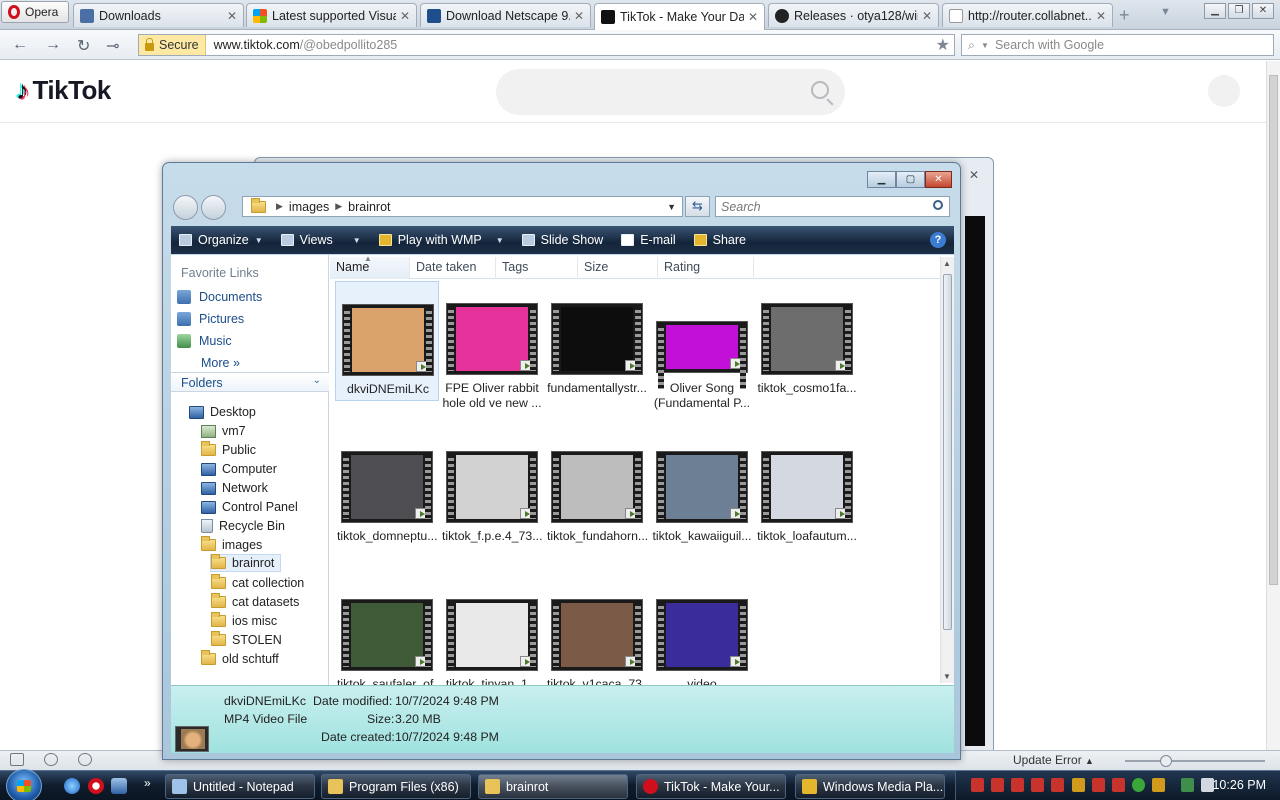  I want to click on back-arrow-icon: ←, so click(20, 45).